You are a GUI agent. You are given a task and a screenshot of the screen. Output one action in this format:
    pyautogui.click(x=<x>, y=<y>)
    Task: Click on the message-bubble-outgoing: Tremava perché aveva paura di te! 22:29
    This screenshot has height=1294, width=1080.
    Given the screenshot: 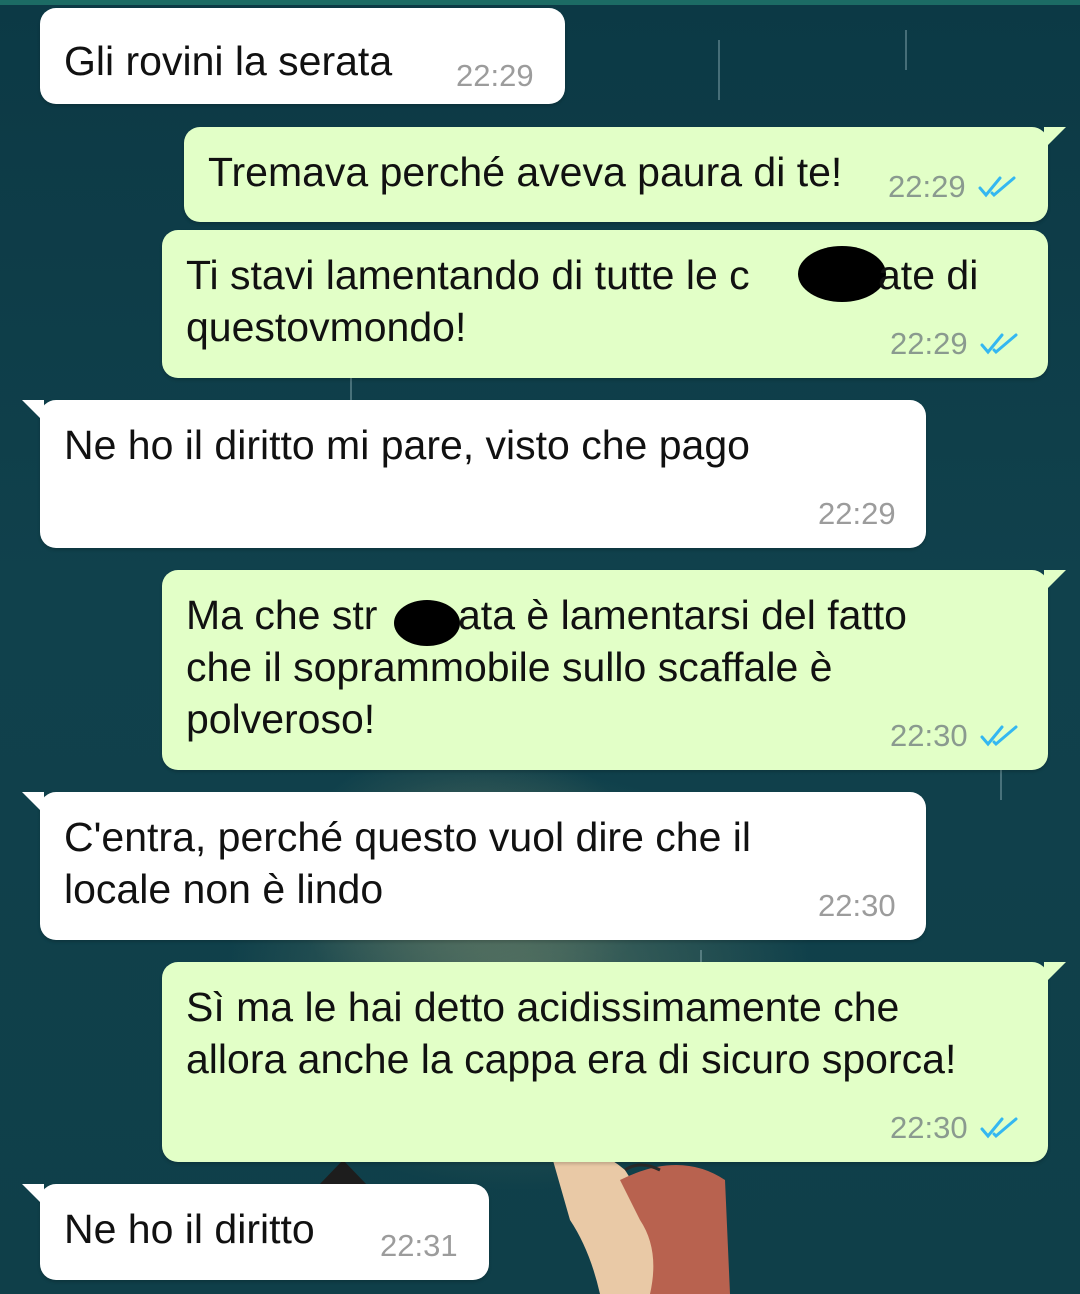 What is the action you would take?
    pyautogui.click(x=625, y=174)
    